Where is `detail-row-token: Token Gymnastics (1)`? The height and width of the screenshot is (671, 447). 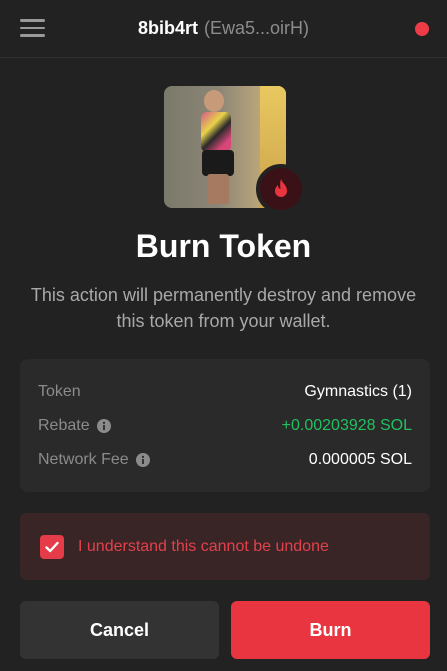
detail-row-token: Token Gymnastics (1) is located at coordinates (225, 392).